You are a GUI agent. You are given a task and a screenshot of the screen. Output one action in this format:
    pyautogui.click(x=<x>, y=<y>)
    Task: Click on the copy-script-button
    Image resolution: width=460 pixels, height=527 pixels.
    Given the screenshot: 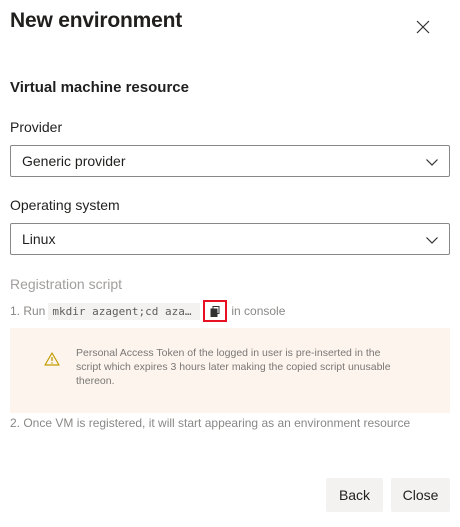 What is the action you would take?
    pyautogui.click(x=215, y=311)
    